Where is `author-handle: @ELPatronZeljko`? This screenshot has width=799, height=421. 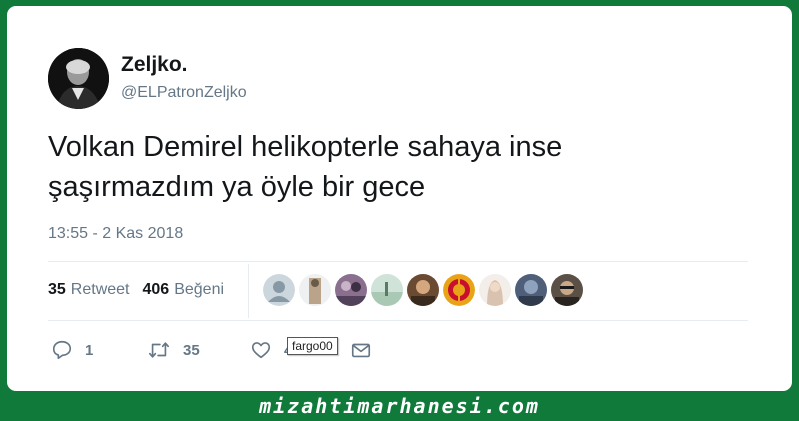
author-handle: @ELPatronZeljko is located at coordinates (184, 93).